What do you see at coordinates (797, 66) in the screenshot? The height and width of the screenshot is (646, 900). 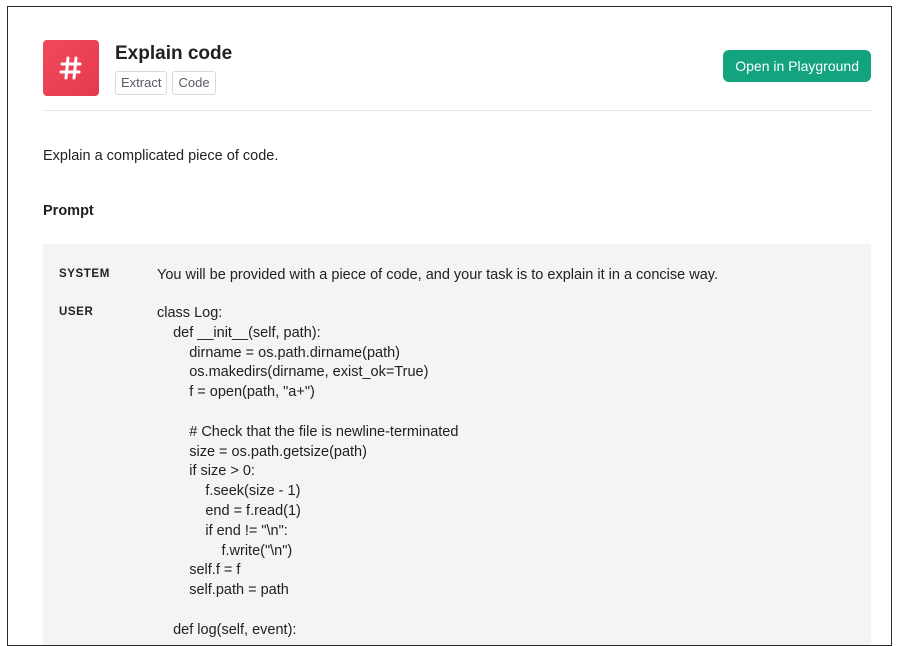 I see `open-in-playground-button: Open in Playground` at bounding box center [797, 66].